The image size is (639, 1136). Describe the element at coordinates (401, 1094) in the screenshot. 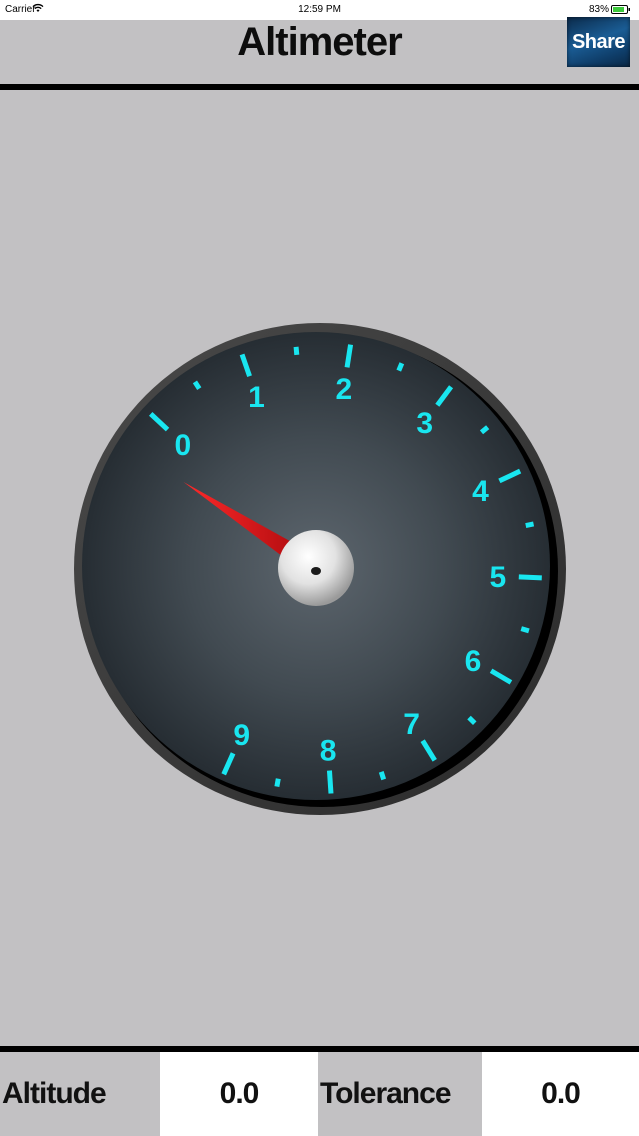

I see `tolerance-label: Tolerance` at that location.